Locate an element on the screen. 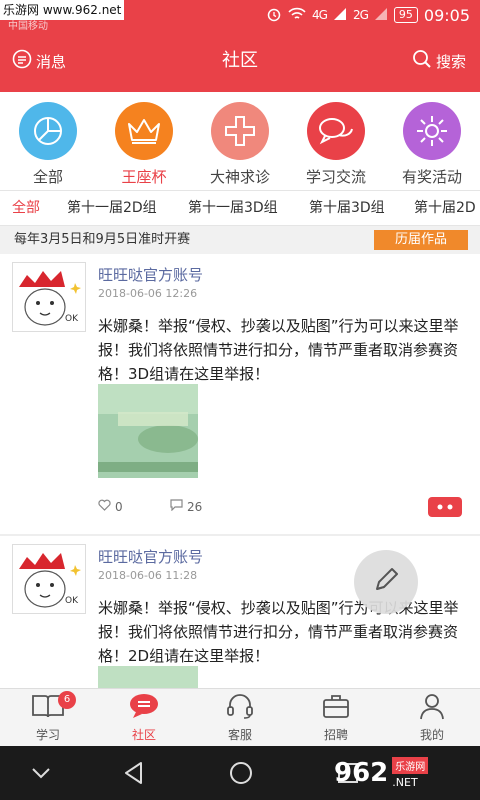 This screenshot has width=480, height=800. notice-bar: 每年3月5日和9月5日准时开赛 历届作品 is located at coordinates (240, 240).